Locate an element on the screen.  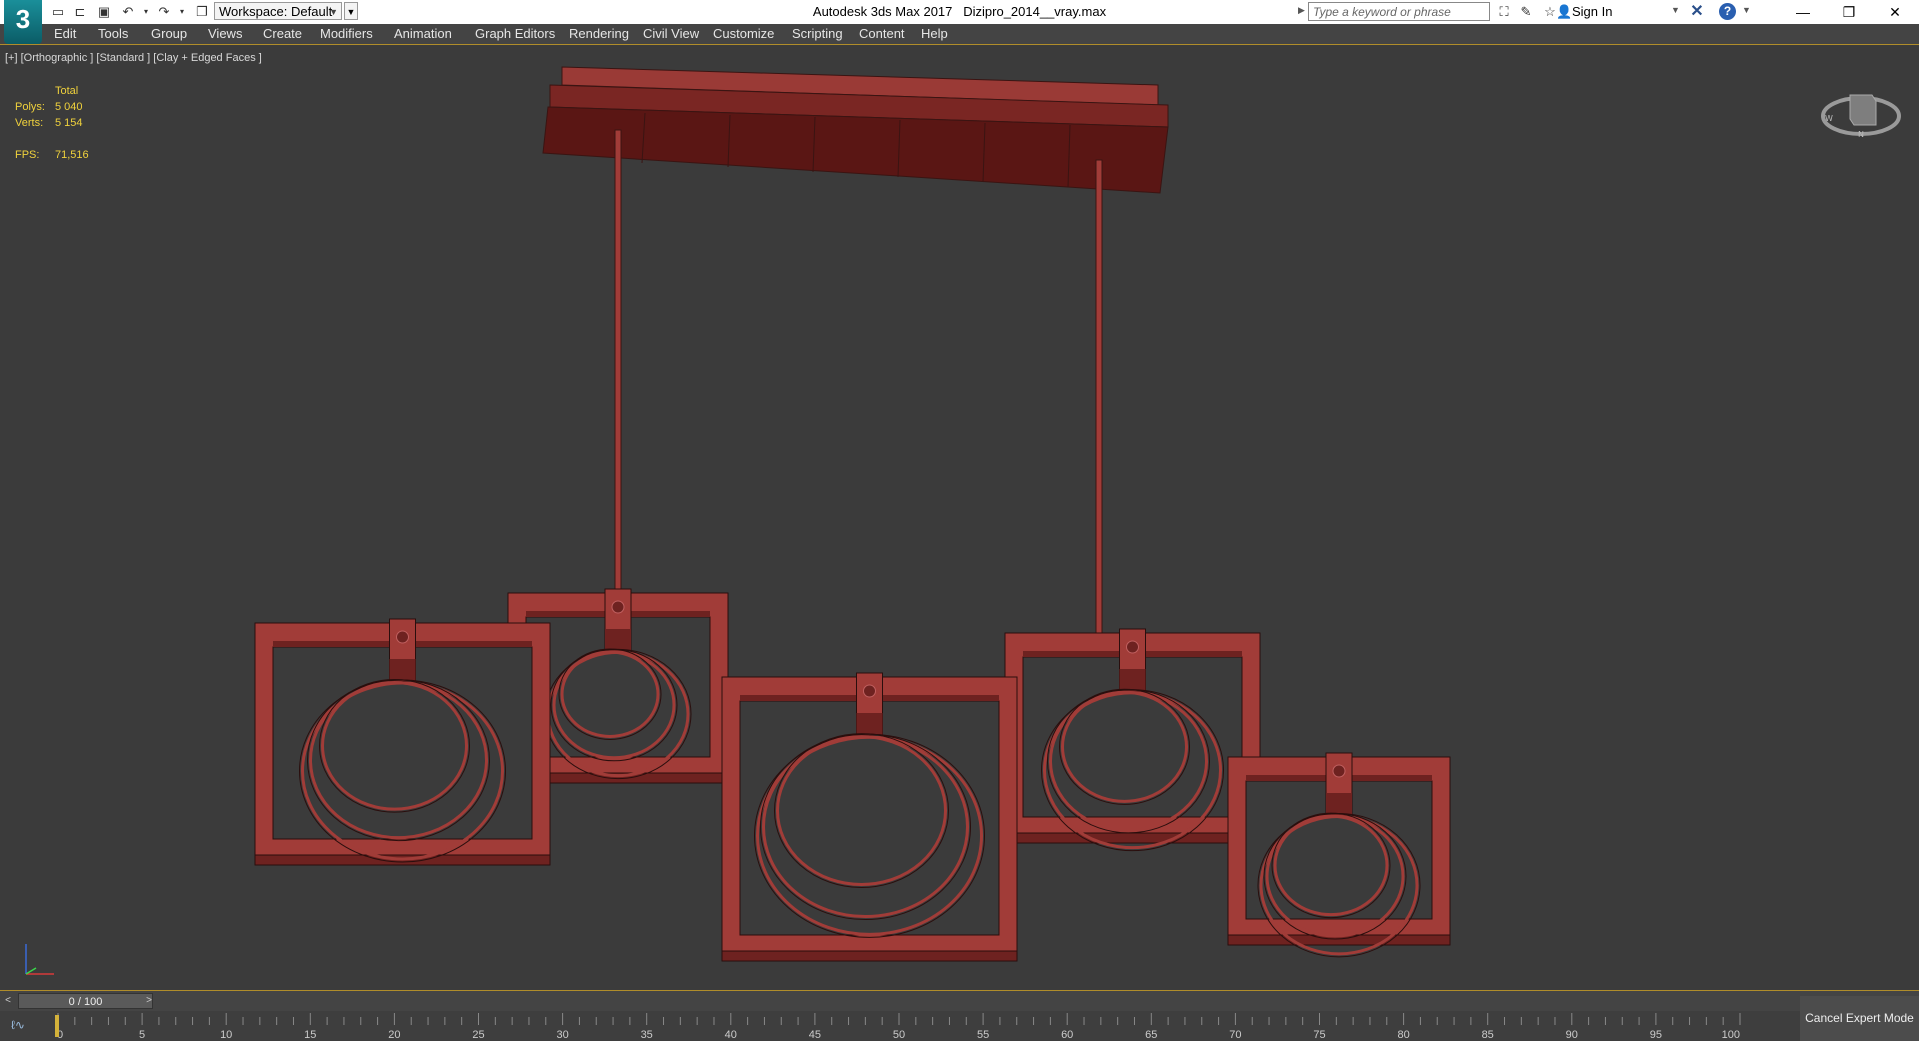
menu-views: Views is located at coordinates (225, 33).